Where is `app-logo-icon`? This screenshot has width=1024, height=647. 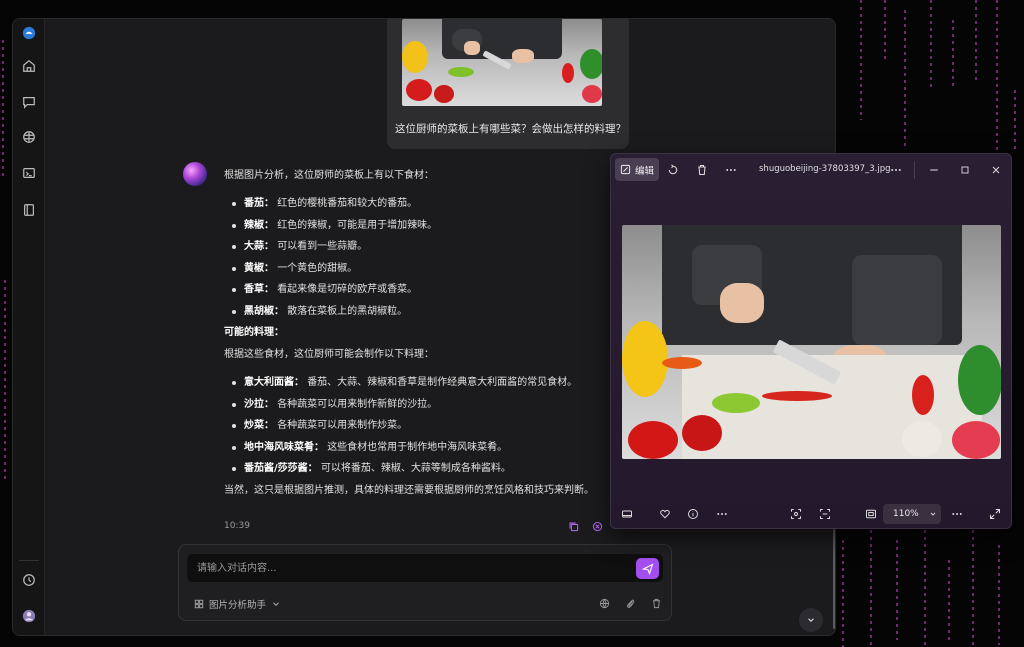 app-logo-icon is located at coordinates (29, 33).